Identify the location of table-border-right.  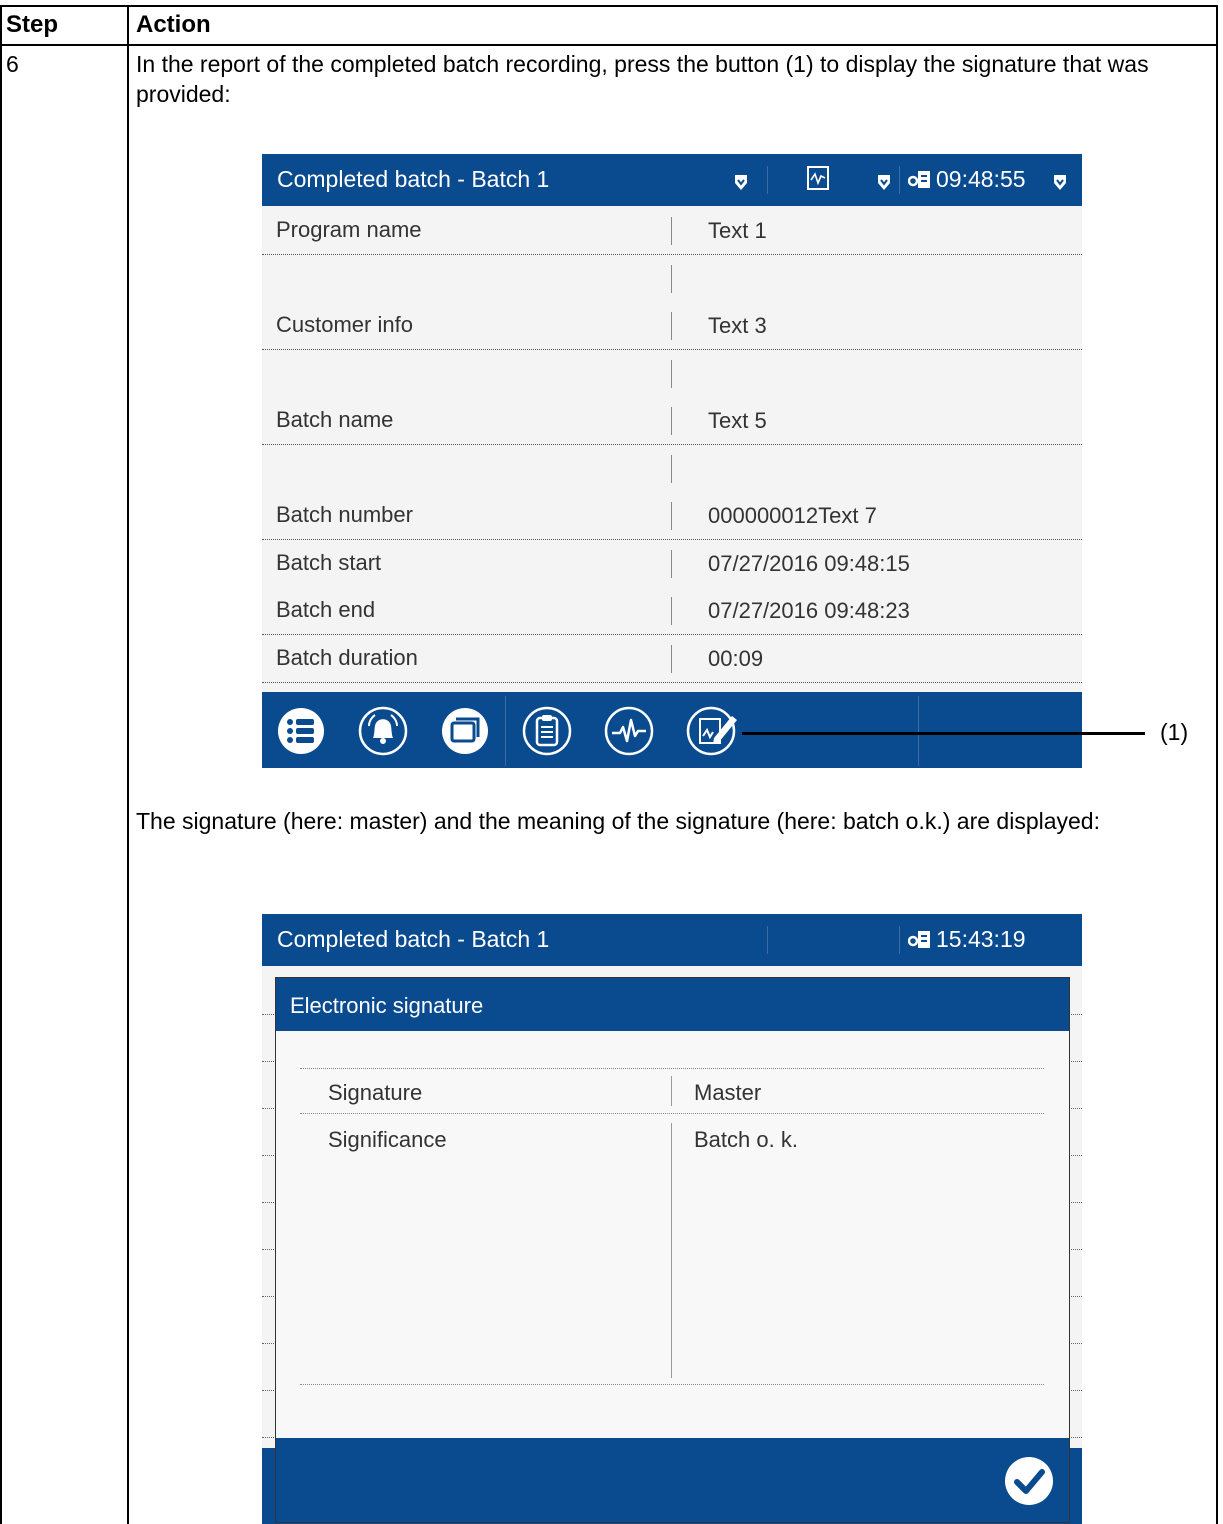
(1217, 764).